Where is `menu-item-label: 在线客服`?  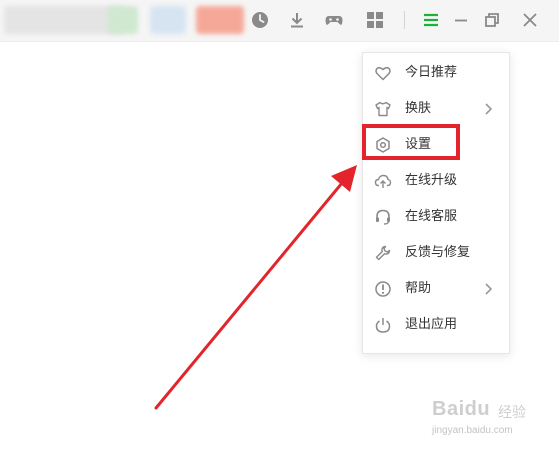 menu-item-label: 在线客服 is located at coordinates (431, 216).